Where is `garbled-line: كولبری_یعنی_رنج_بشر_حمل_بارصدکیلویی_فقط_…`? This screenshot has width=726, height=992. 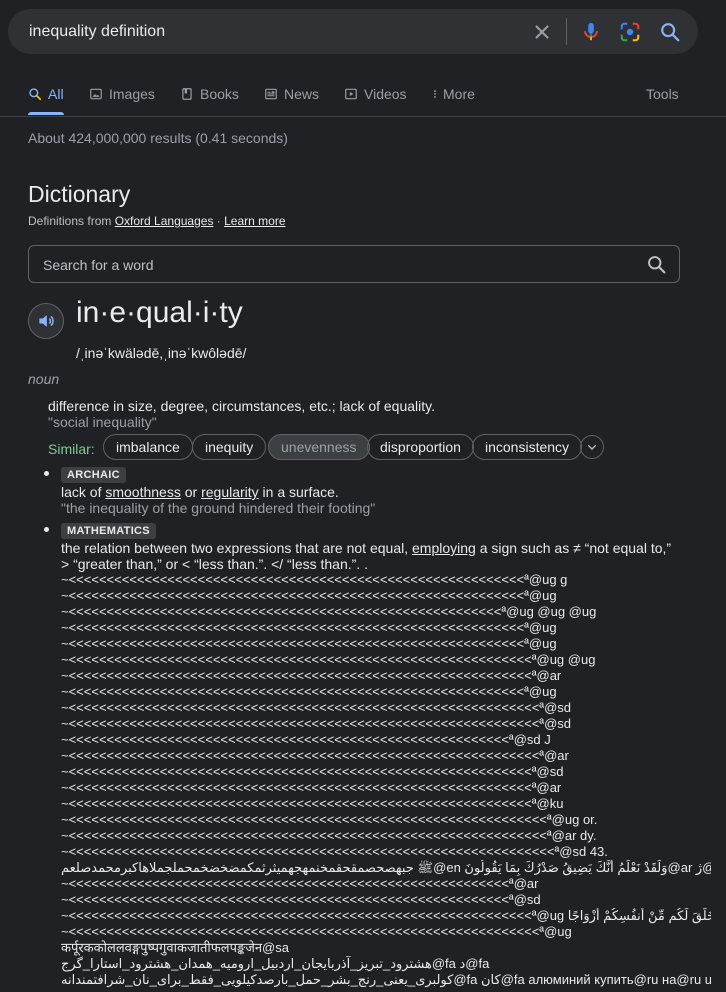
garbled-line: كولبری_یعنی_رنج_بشر_حمل_بارصدکیلویی_فقط_… is located at coordinates (386, 979).